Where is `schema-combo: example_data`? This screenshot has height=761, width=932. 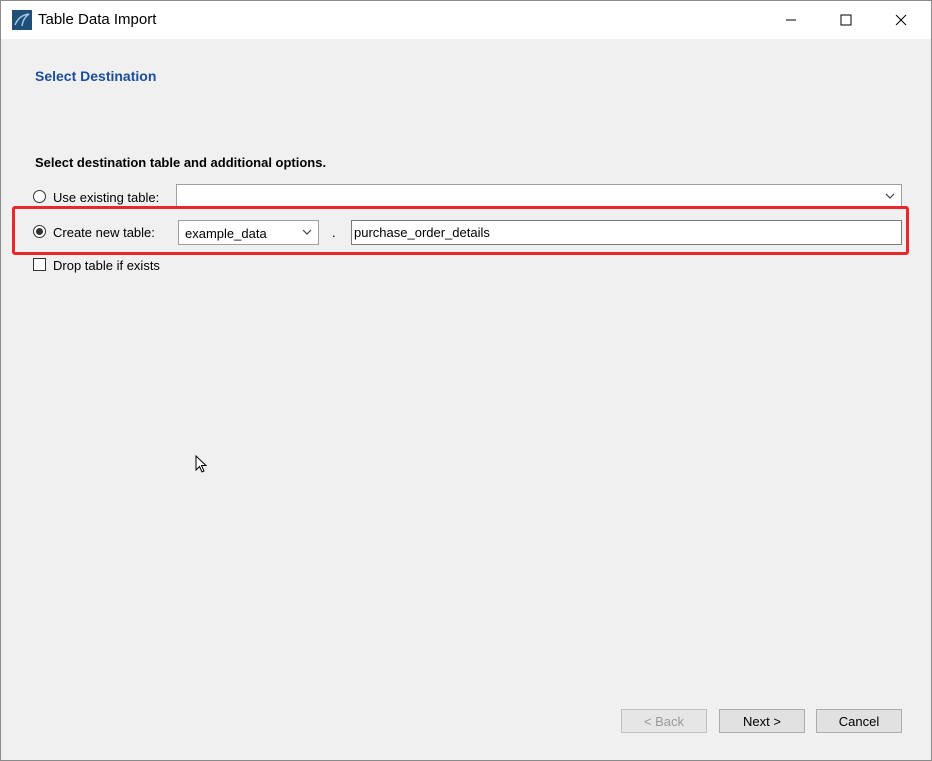 schema-combo: example_data is located at coordinates (248, 232).